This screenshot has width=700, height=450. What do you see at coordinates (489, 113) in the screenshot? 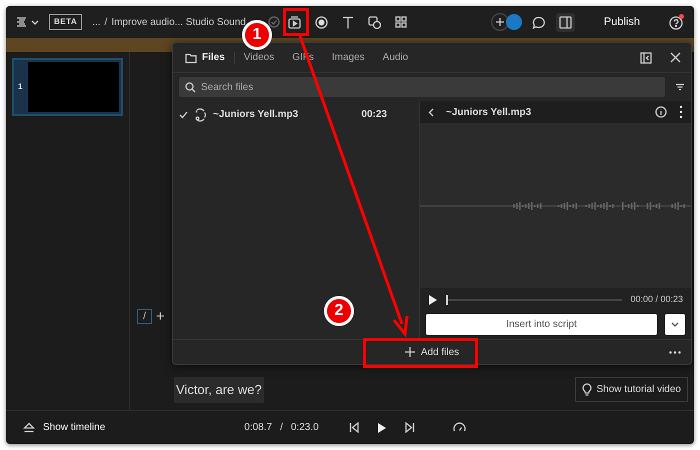
I see `preview-title: ~Juniors Yell.mp3` at bounding box center [489, 113].